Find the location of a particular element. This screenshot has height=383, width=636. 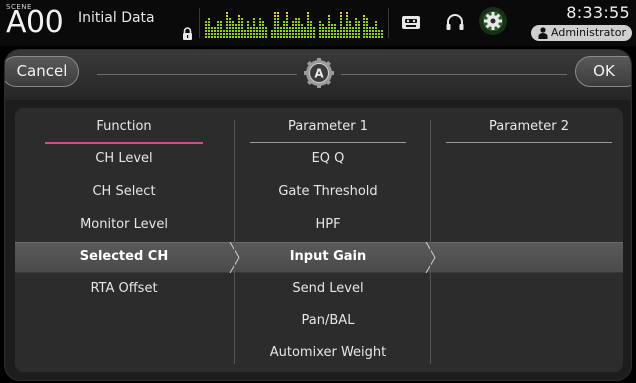

user-name: Administrator is located at coordinates (588, 32).